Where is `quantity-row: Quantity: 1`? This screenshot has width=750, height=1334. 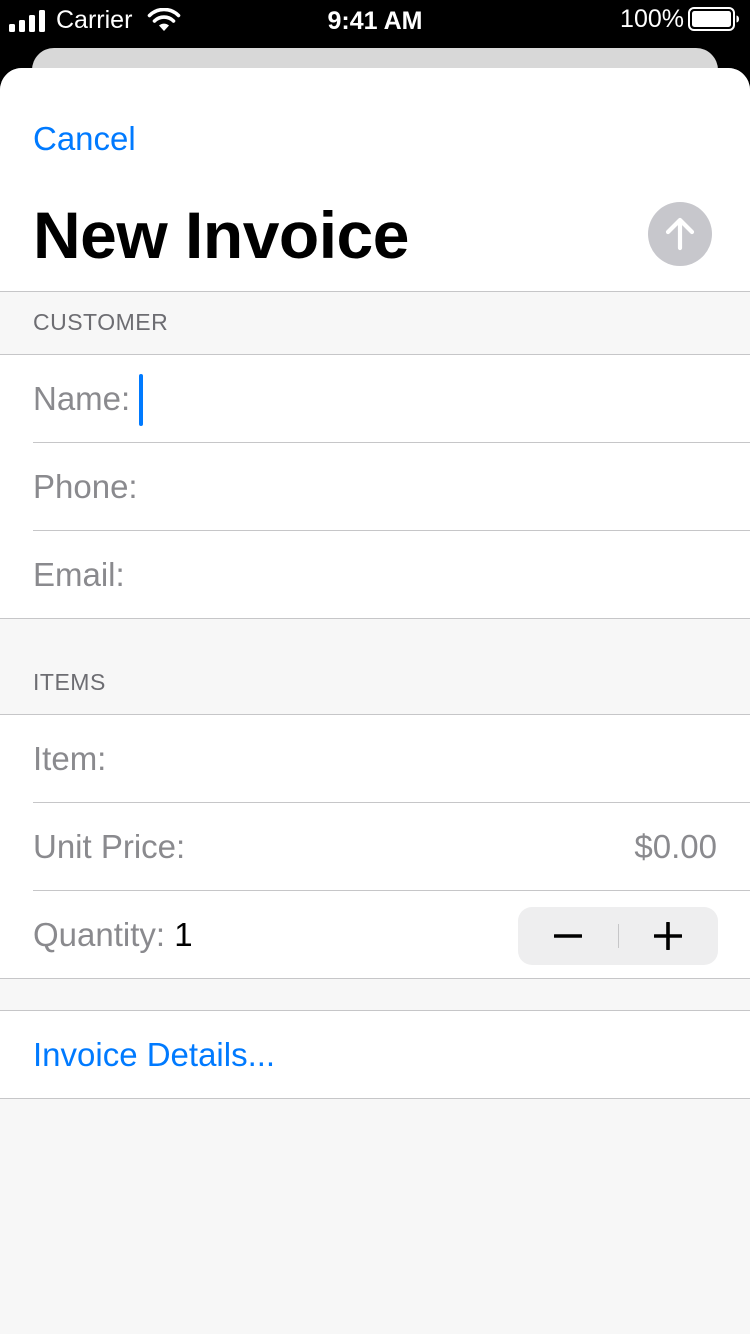 quantity-row: Quantity: 1 is located at coordinates (375, 934).